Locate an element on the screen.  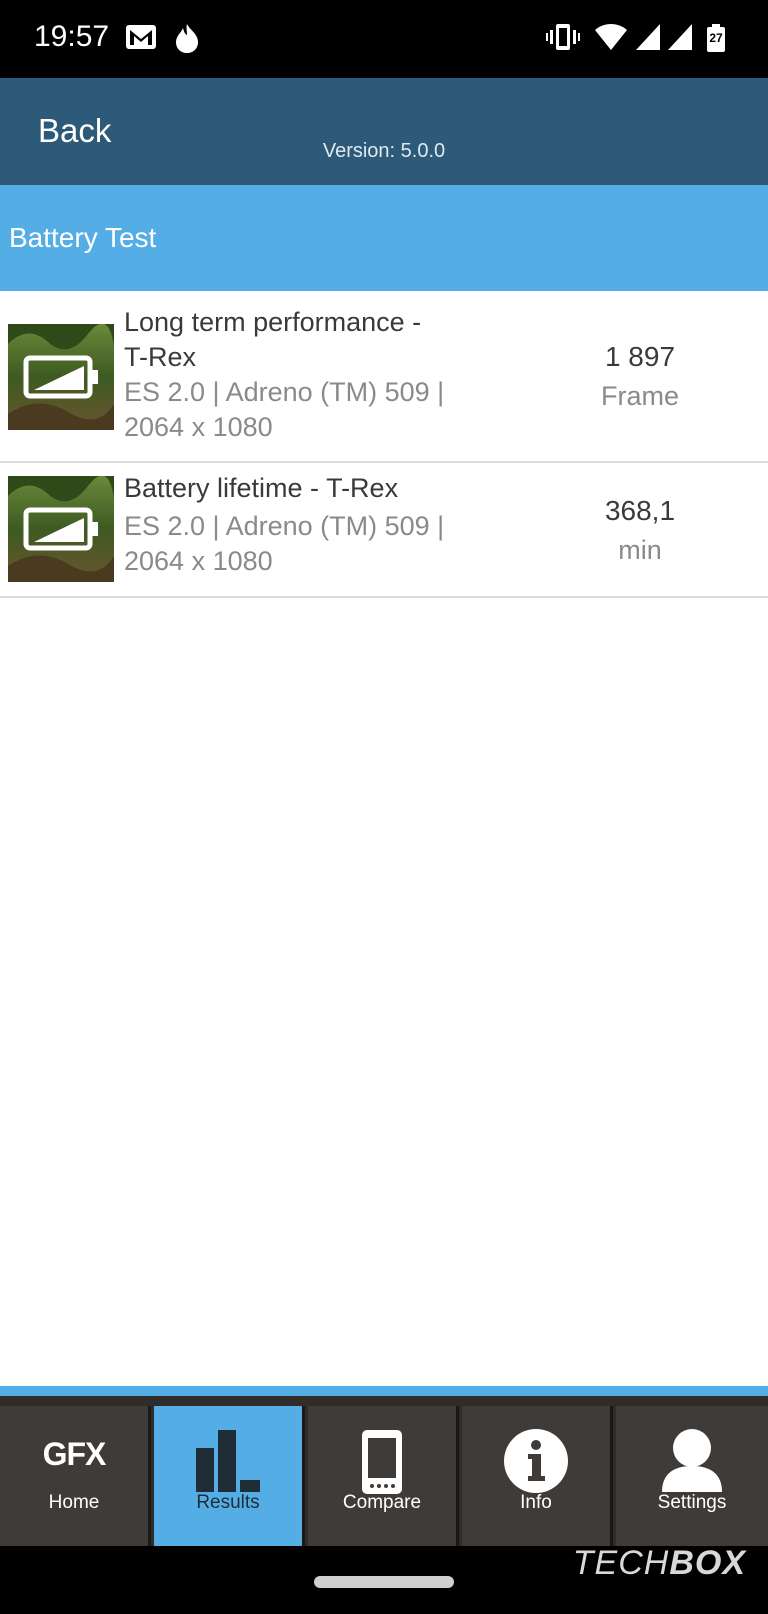
tab-label: Results is located at coordinates (228, 1502).